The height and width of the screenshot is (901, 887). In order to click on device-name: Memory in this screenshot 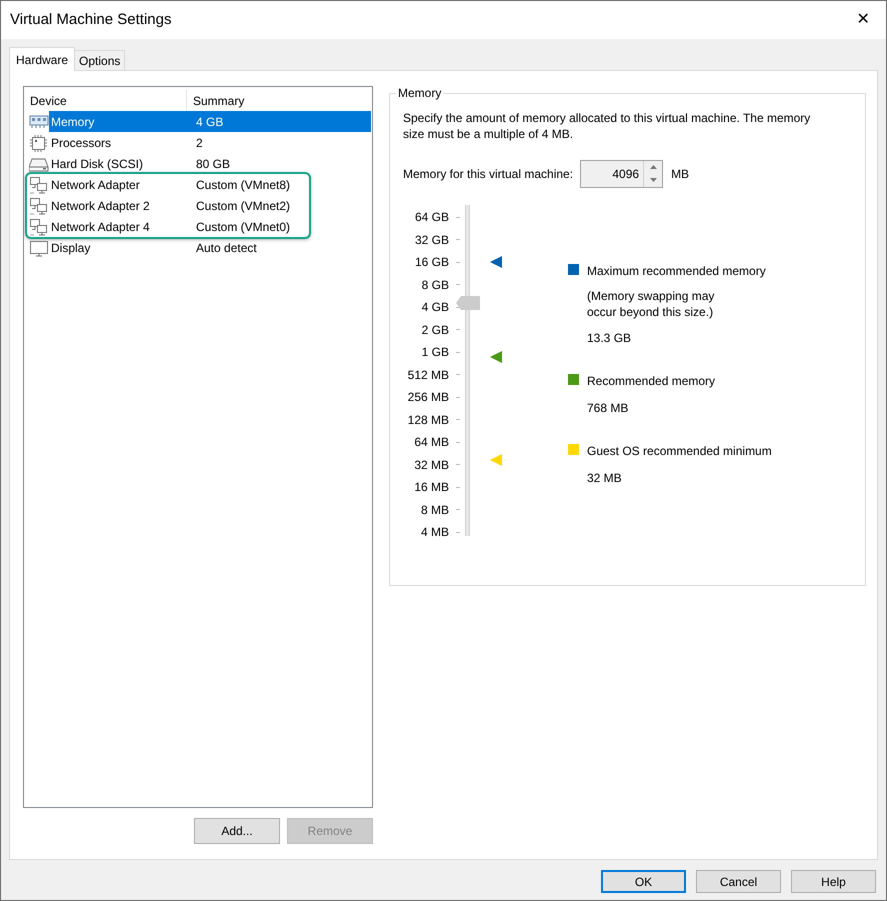, I will do `click(73, 122)`.